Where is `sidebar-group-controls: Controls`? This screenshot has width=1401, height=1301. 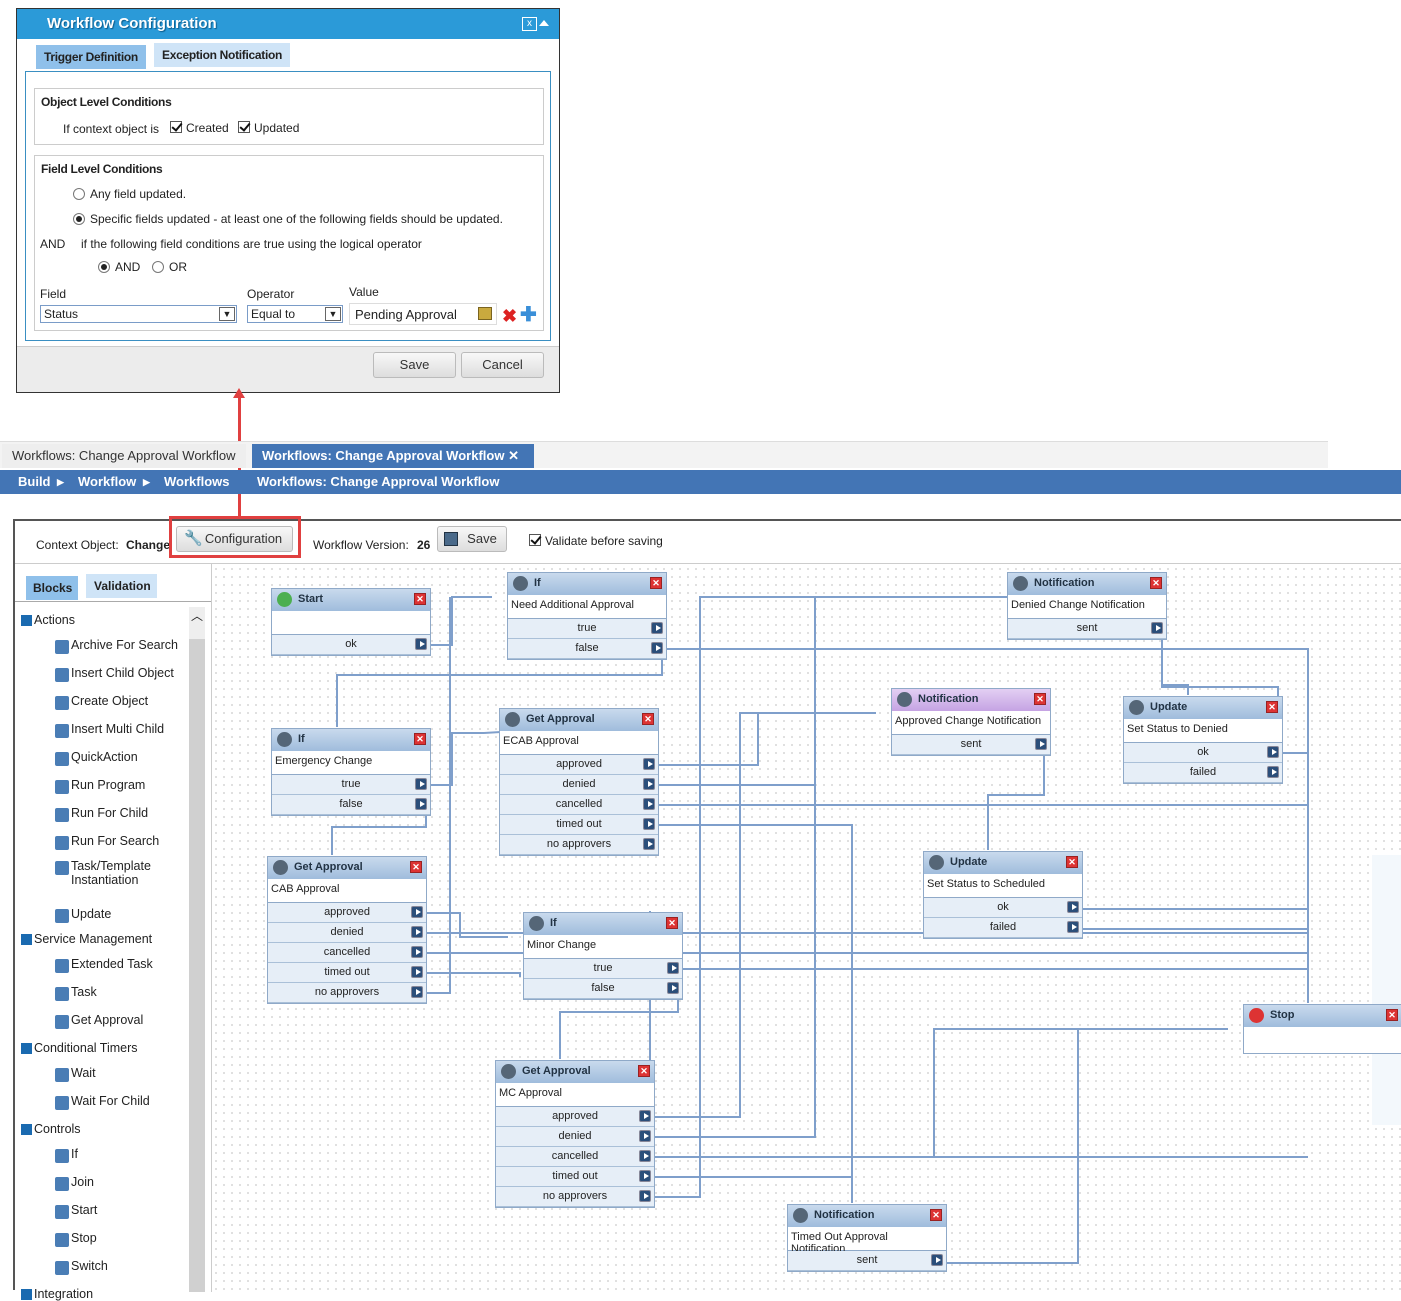 sidebar-group-controls: Controls is located at coordinates (51, 1129).